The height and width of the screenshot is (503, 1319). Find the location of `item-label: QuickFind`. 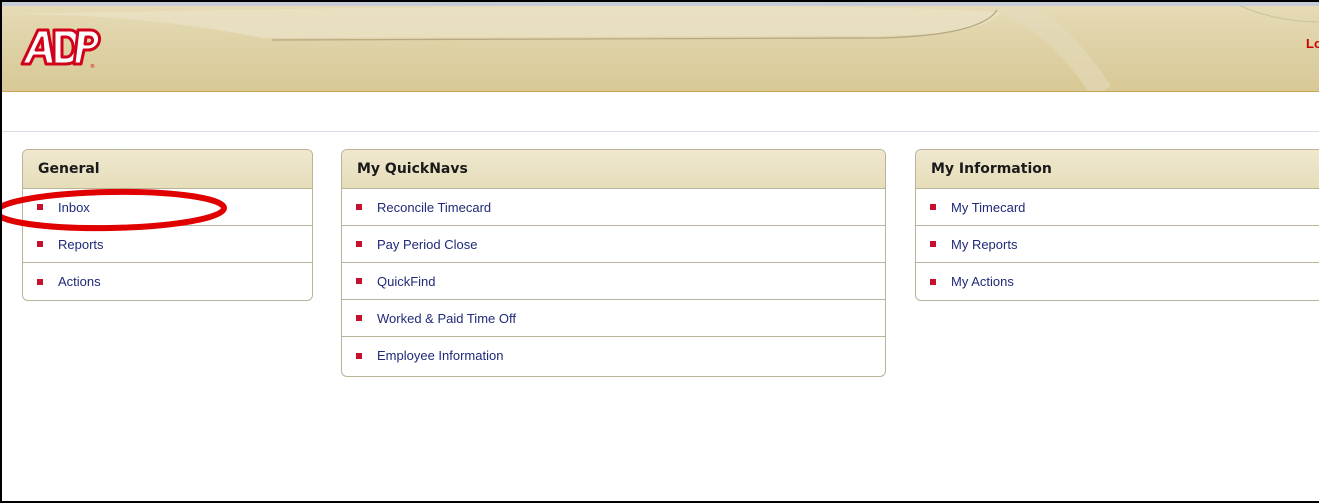

item-label: QuickFind is located at coordinates (406, 281).